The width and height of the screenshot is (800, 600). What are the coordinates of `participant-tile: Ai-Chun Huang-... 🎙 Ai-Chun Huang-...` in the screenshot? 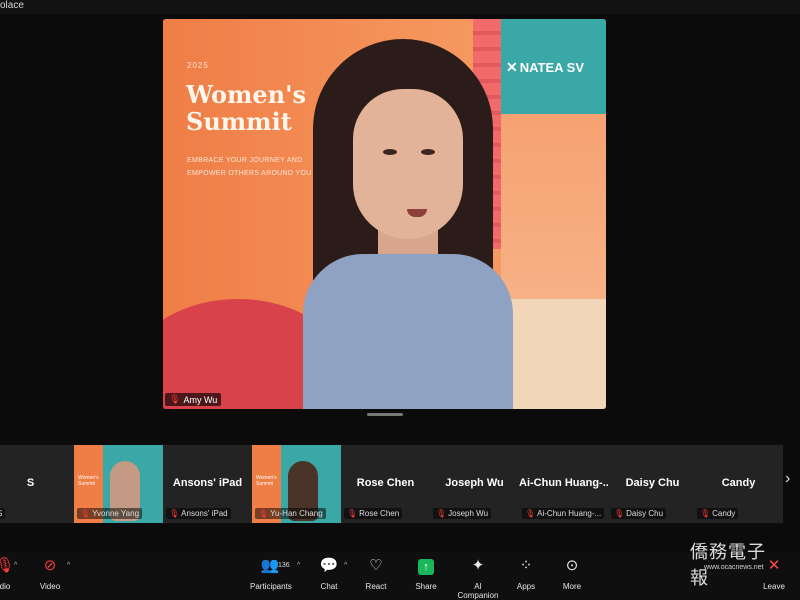 It's located at (563, 484).